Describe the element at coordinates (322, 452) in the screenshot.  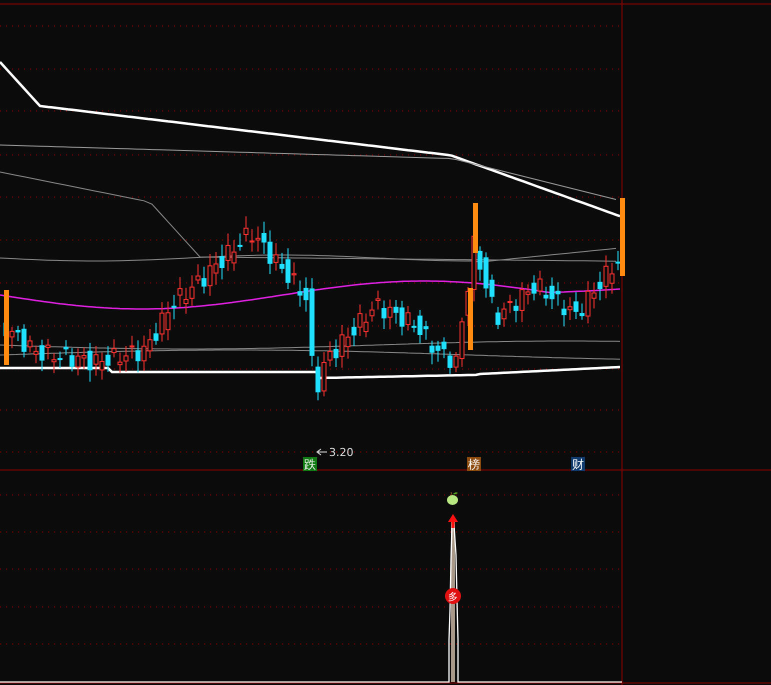
I see `low-price-arrow-icon` at that location.